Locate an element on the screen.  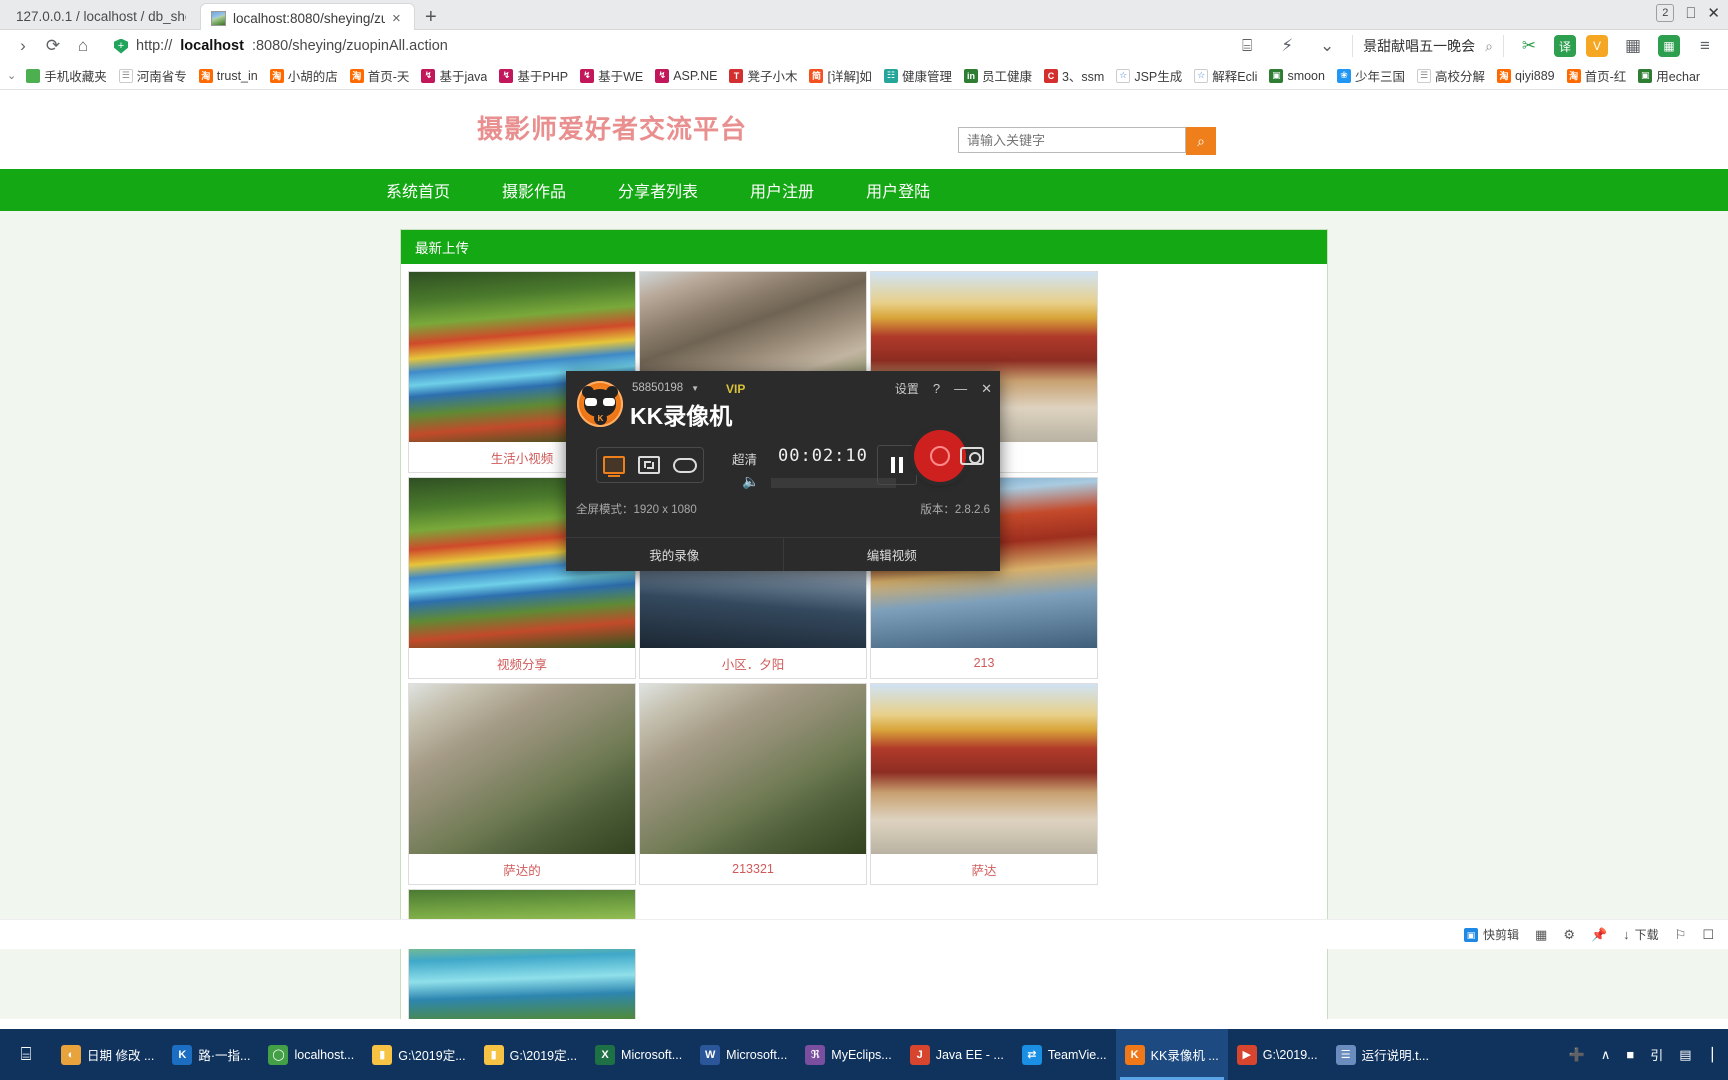
shield-icon: V is located at coordinates (1597, 46).